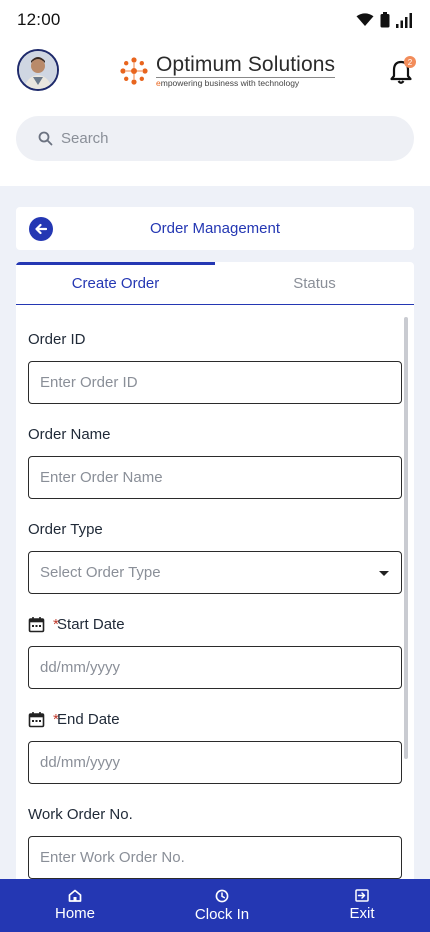 This screenshot has width=430, height=932. I want to click on logo-tagline: empowering business with technology, so click(246, 82).